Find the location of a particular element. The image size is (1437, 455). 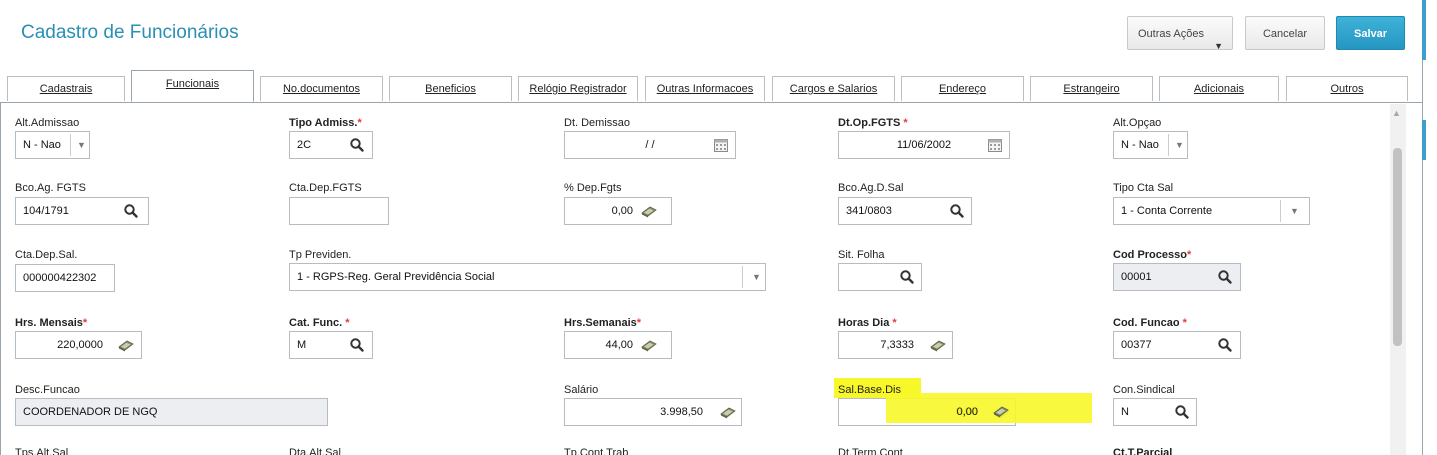

dt-demissao-value: / / is located at coordinates (650, 145).